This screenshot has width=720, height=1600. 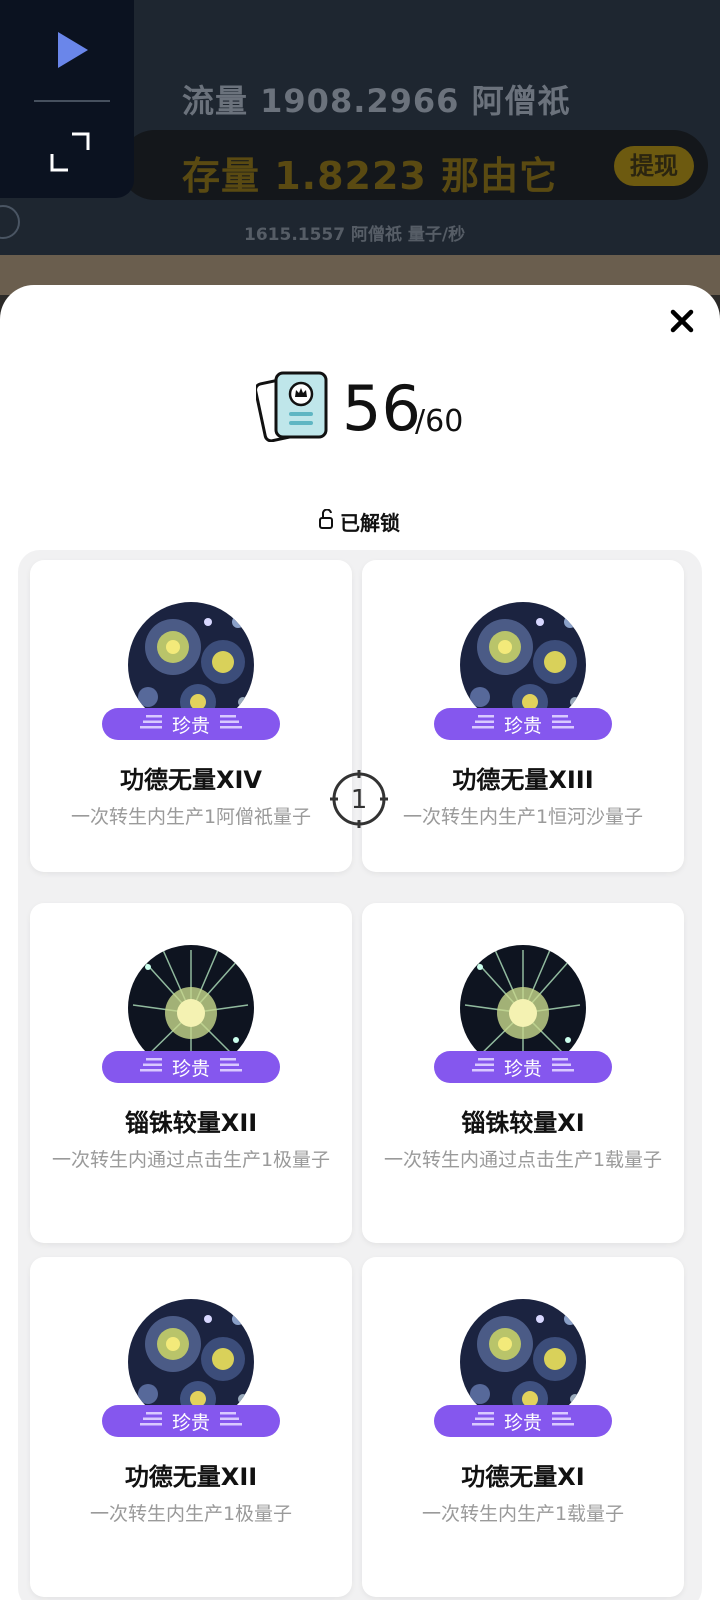 What do you see at coordinates (70, 152) in the screenshot?
I see `expand-icon` at bounding box center [70, 152].